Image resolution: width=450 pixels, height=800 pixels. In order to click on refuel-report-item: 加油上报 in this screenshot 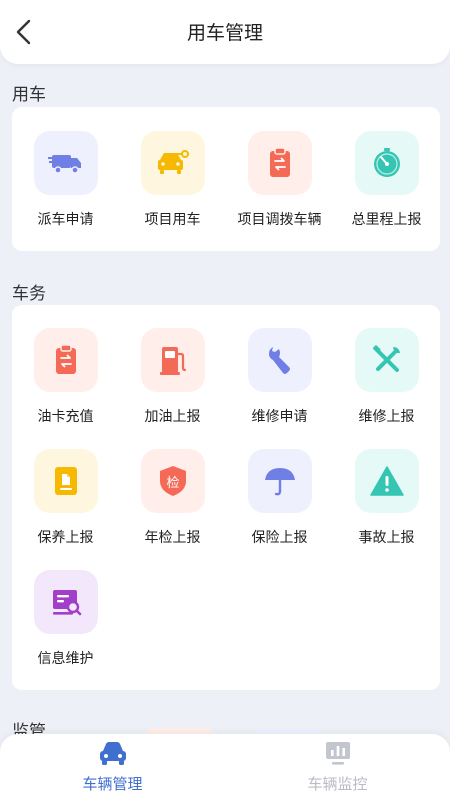, I will do `click(172, 377)`.